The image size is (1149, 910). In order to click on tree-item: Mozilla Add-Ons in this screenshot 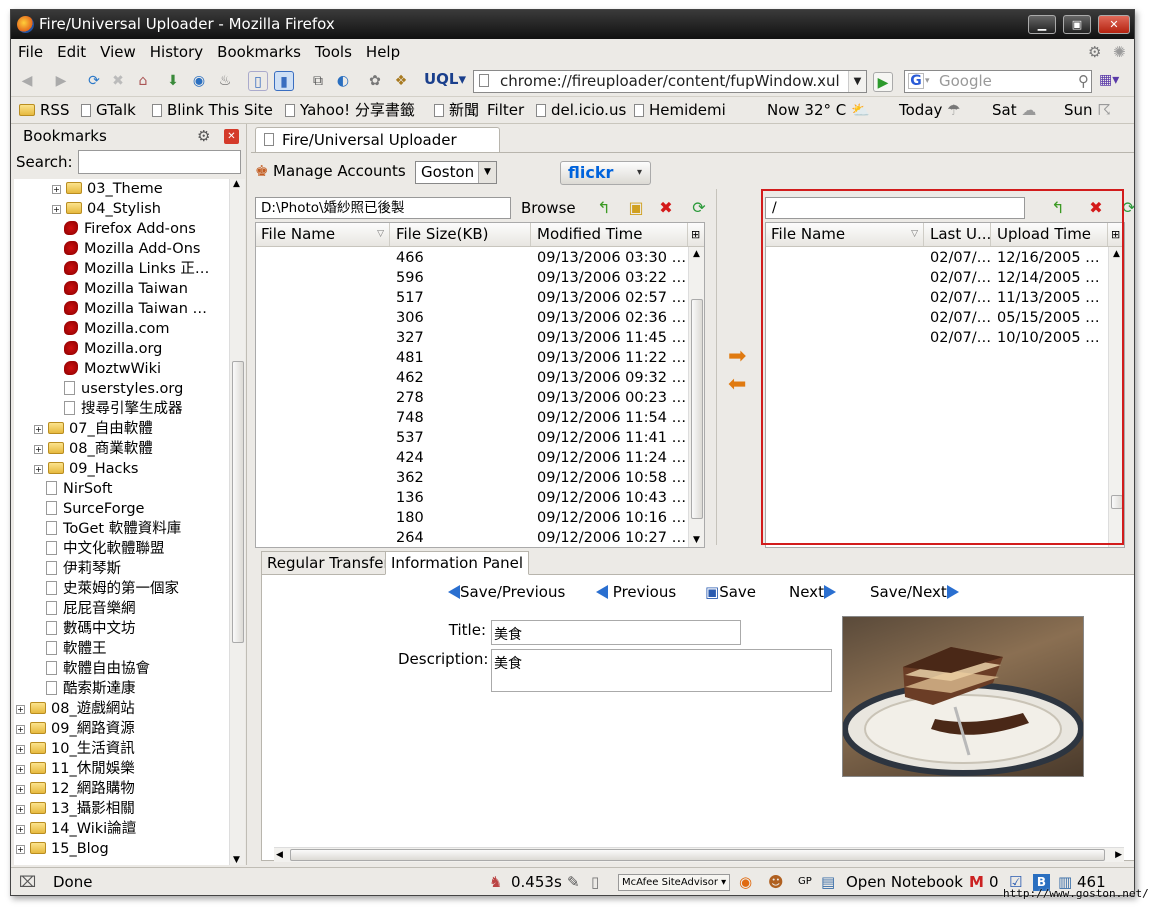, I will do `click(132, 249)`.